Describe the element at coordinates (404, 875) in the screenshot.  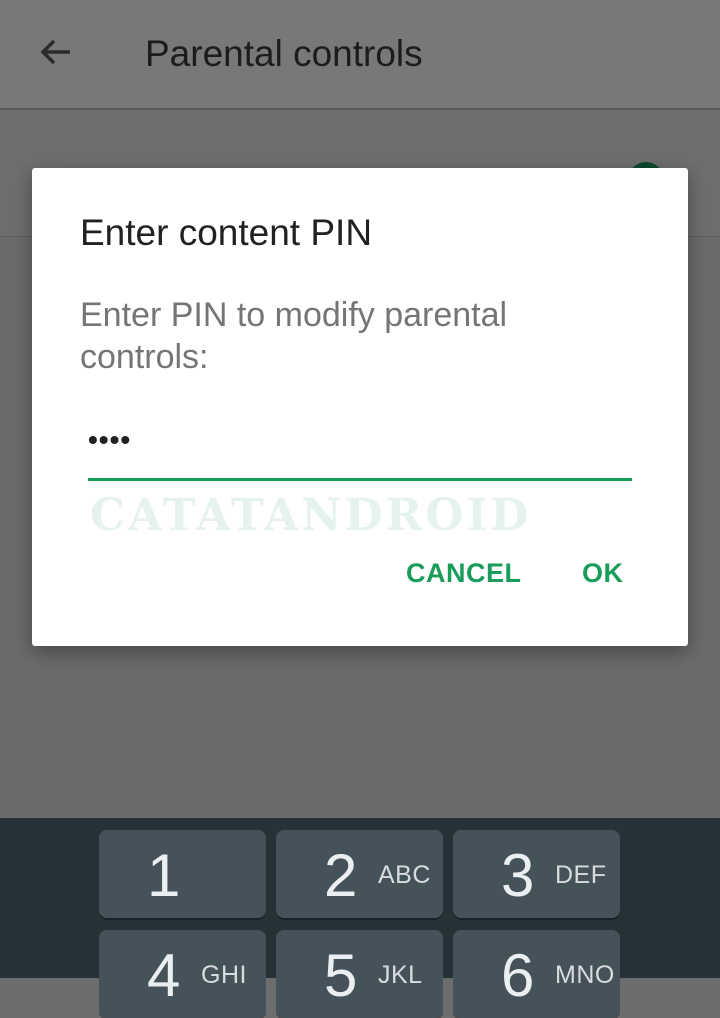
I see `key-letters: ABC` at that location.